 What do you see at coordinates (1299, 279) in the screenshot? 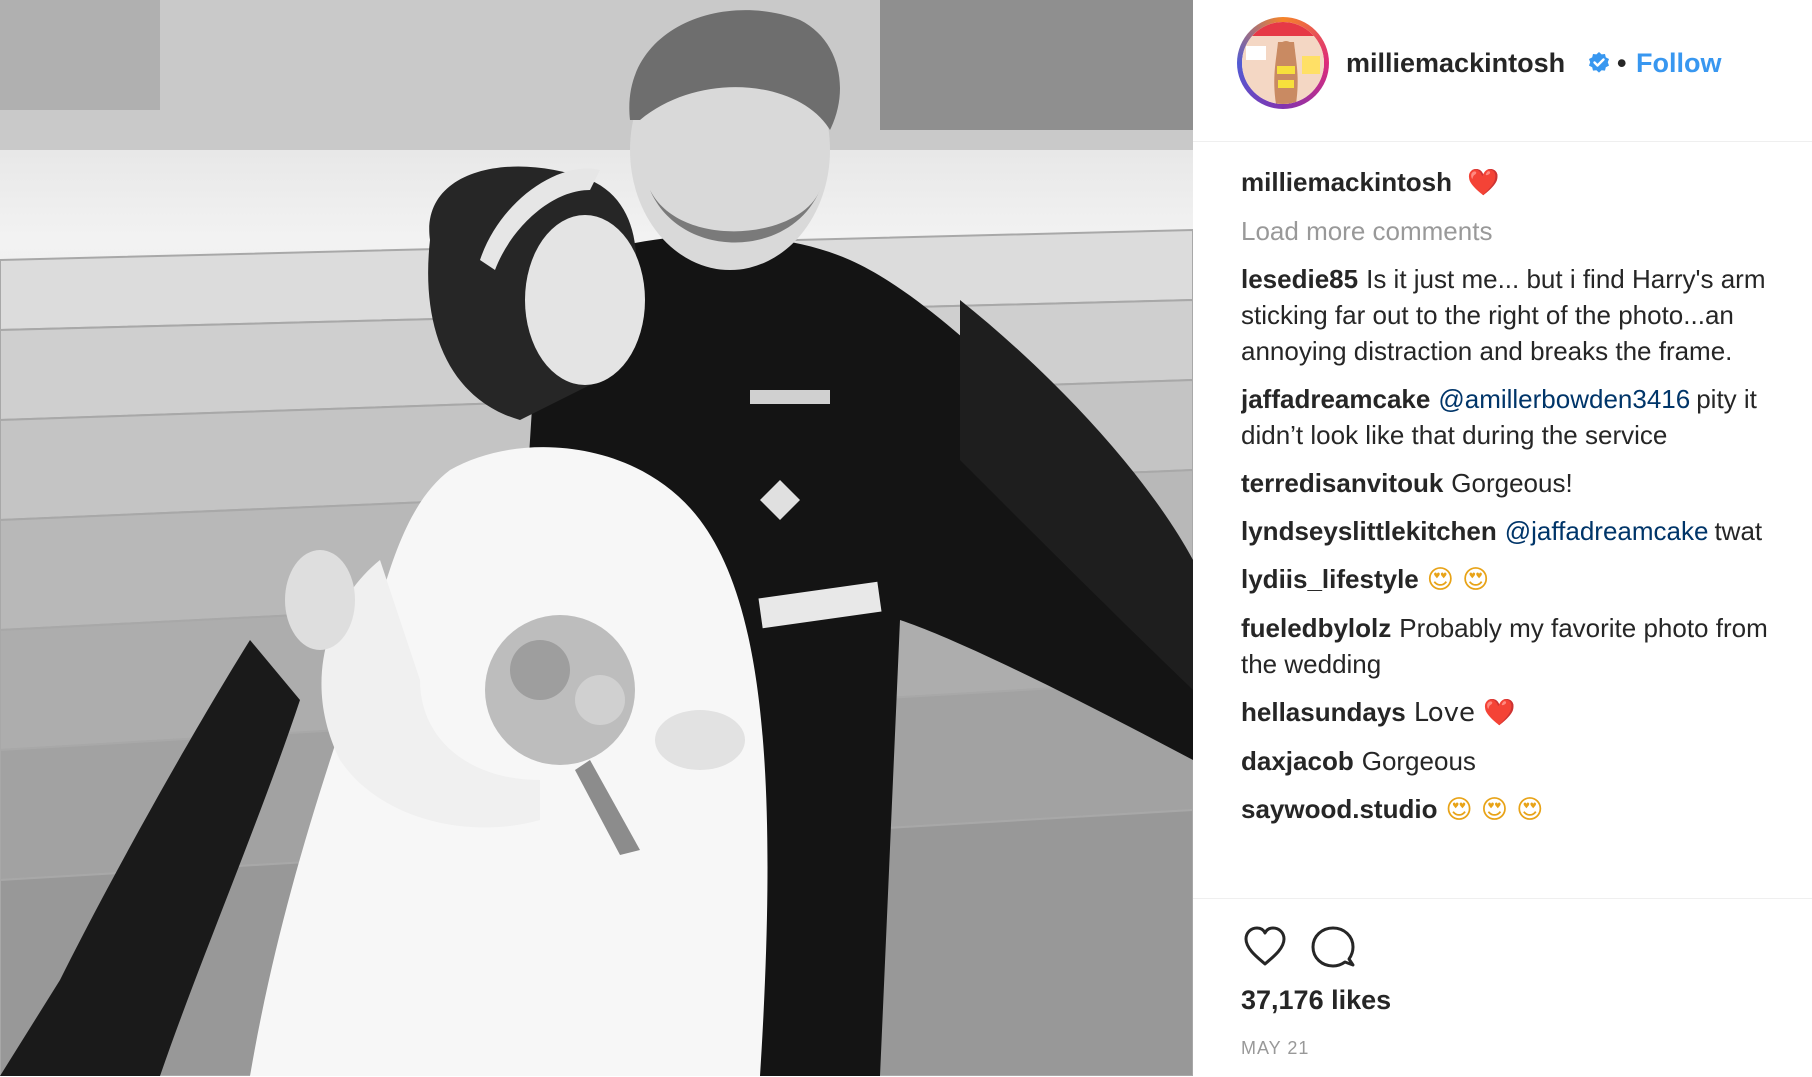
I see `comment-username: lesedie85` at bounding box center [1299, 279].